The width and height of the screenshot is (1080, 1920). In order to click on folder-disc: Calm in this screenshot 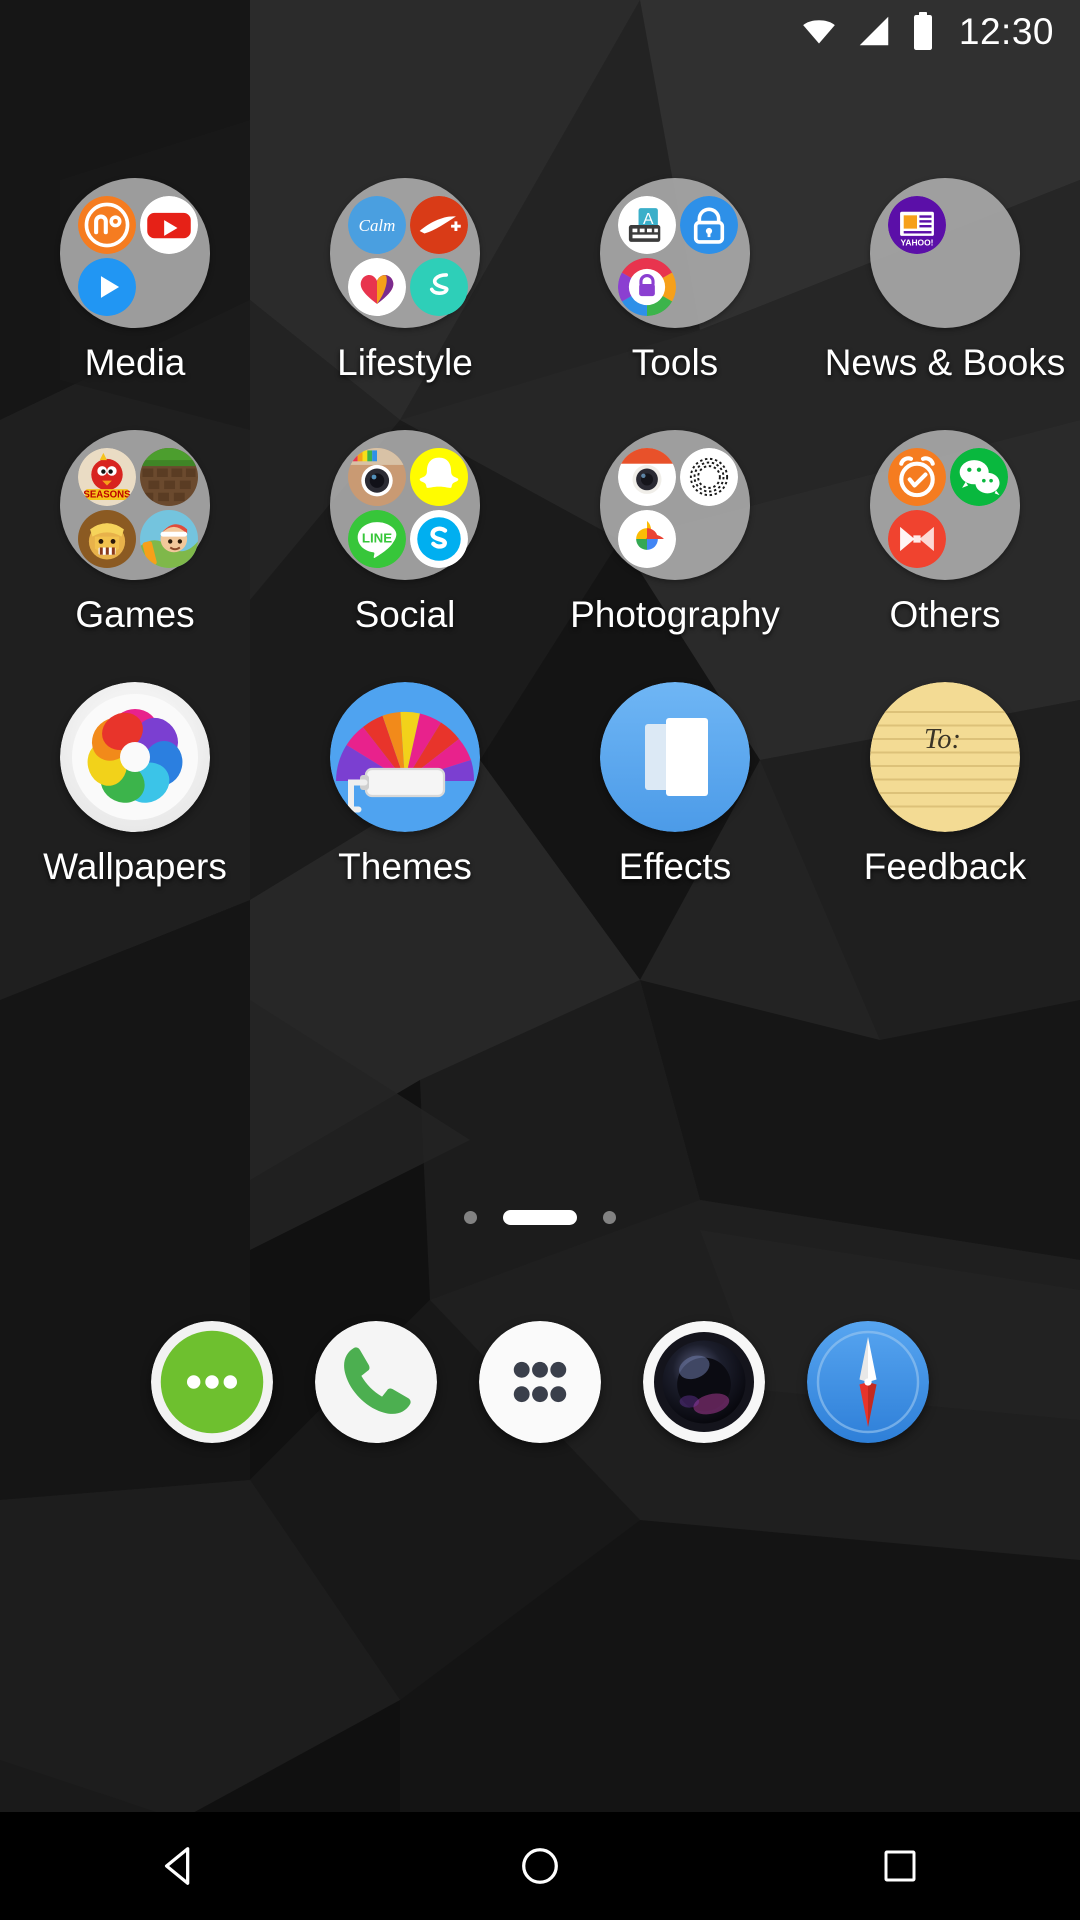, I will do `click(405, 253)`.